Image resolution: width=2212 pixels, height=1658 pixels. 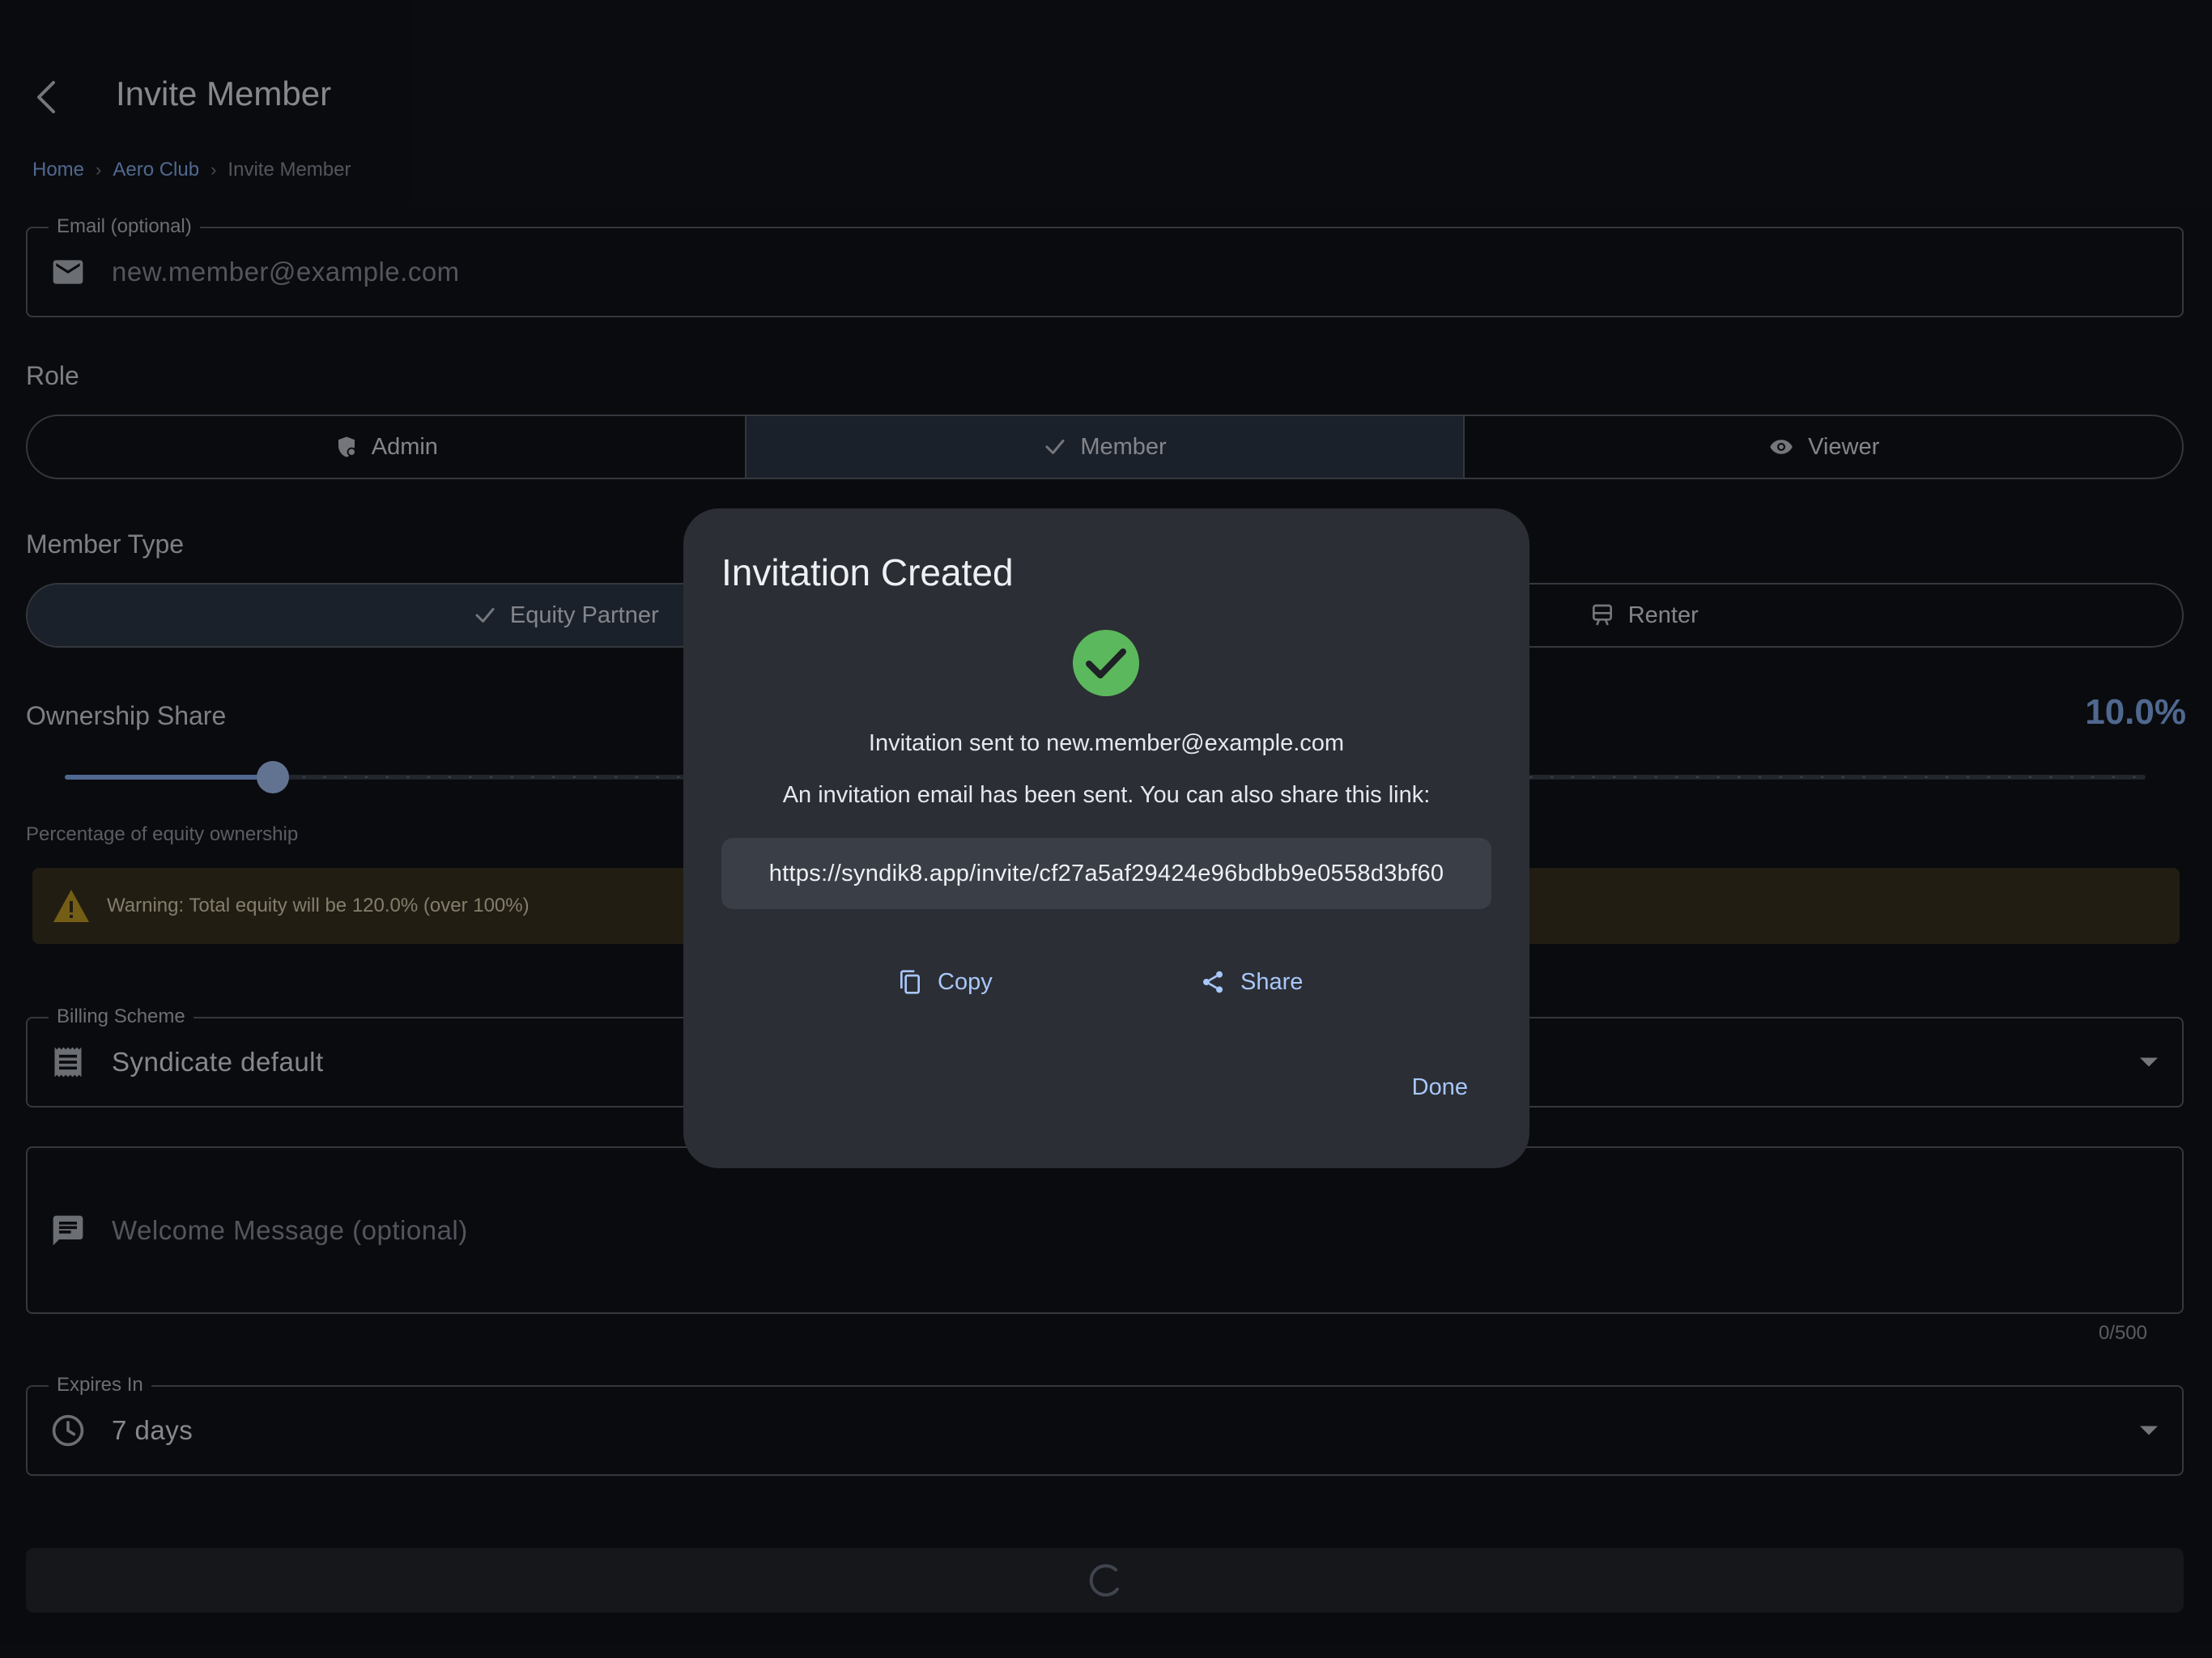 What do you see at coordinates (966, 981) in the screenshot?
I see `copy-label: Copy` at bounding box center [966, 981].